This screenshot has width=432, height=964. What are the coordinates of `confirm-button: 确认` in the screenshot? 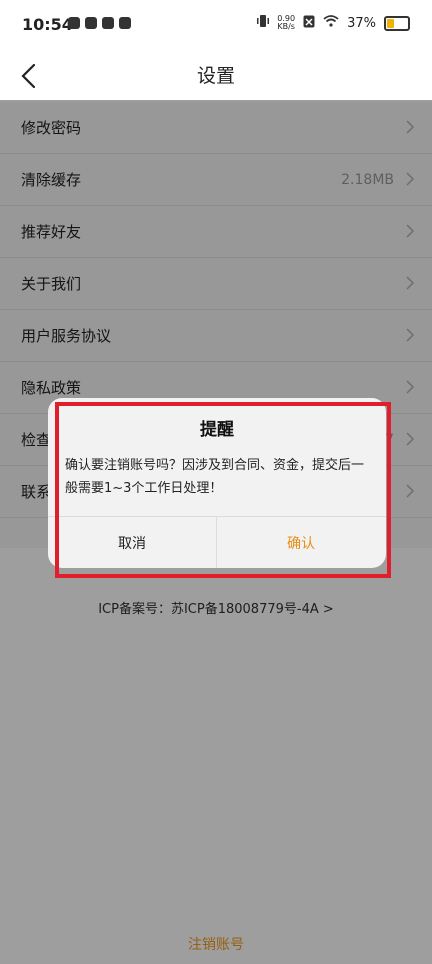 It's located at (301, 542).